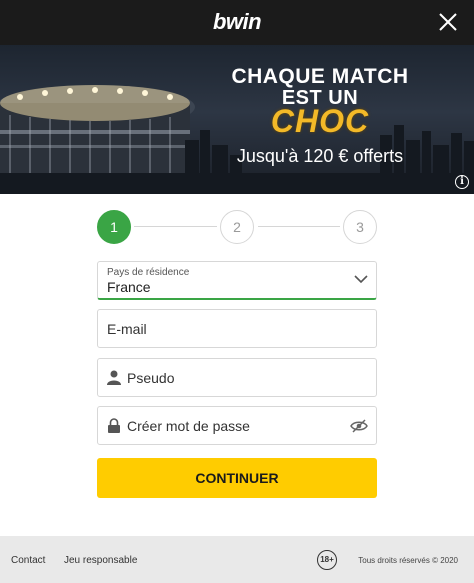 This screenshot has height=583, width=474. I want to click on password-placeholder: Créer mot de passe, so click(188, 426).